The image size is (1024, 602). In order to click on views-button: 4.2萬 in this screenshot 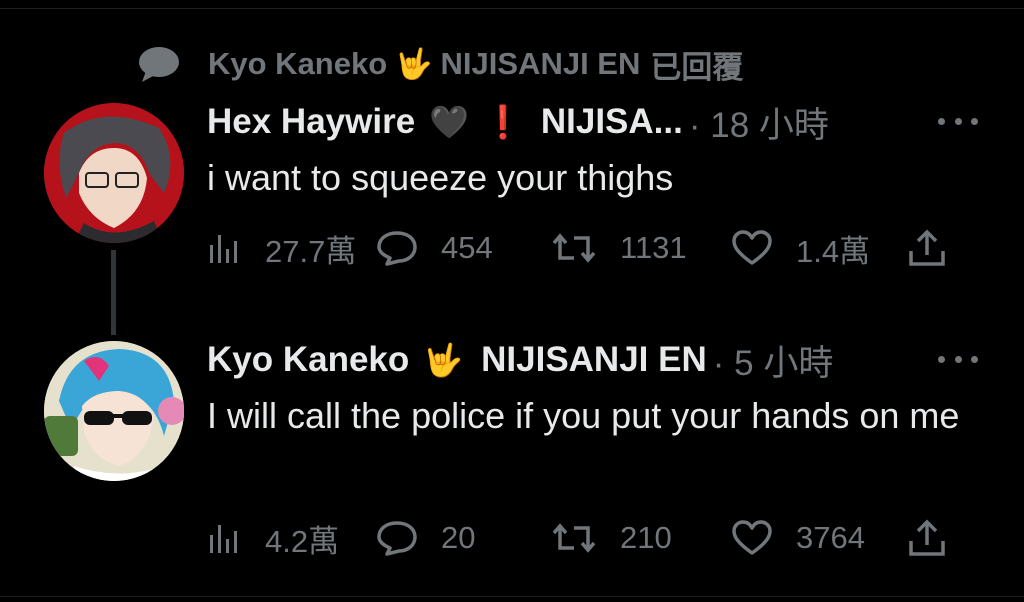, I will do `click(292, 538)`.